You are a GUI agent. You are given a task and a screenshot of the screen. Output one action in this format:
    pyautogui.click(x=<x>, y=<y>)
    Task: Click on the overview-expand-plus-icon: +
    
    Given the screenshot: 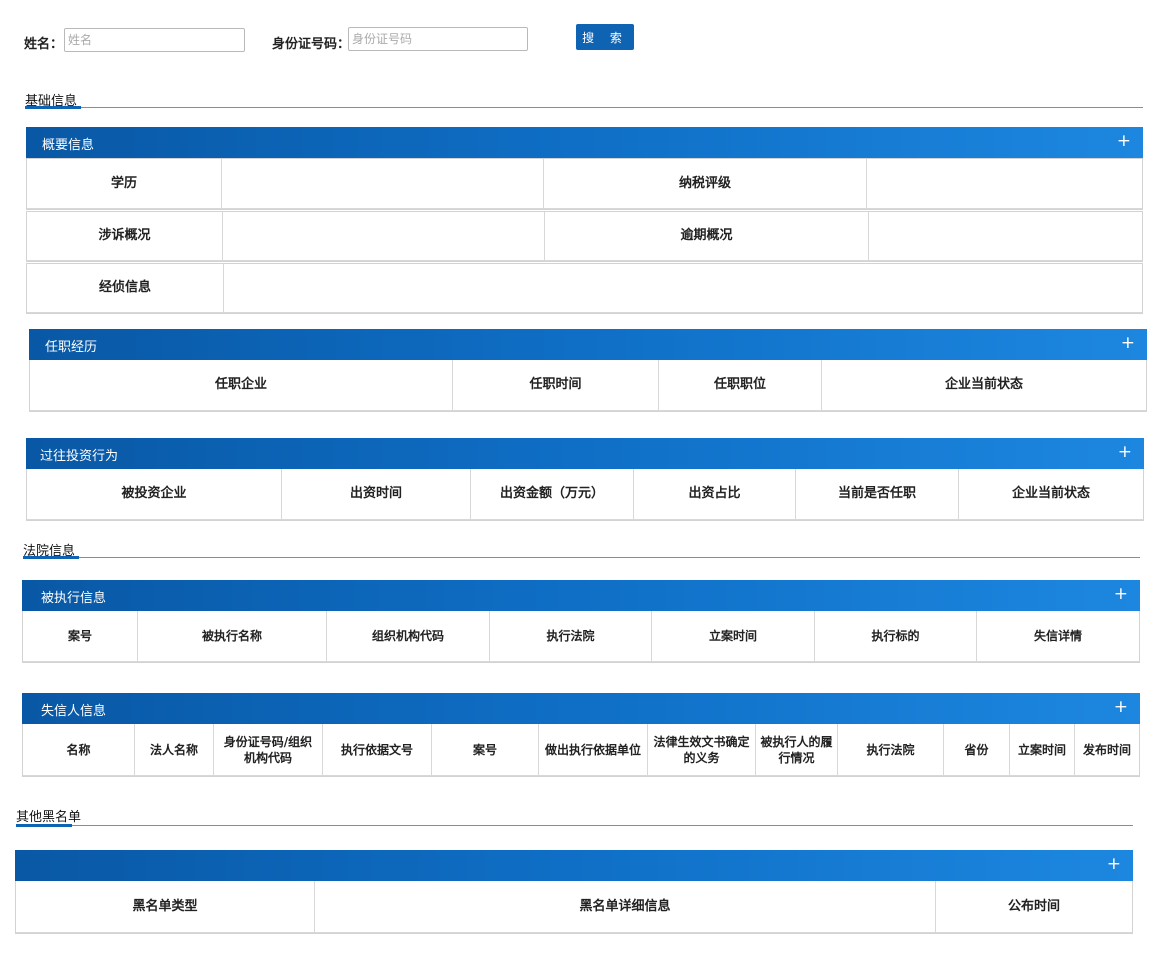 What is the action you would take?
    pyautogui.click(x=1124, y=141)
    